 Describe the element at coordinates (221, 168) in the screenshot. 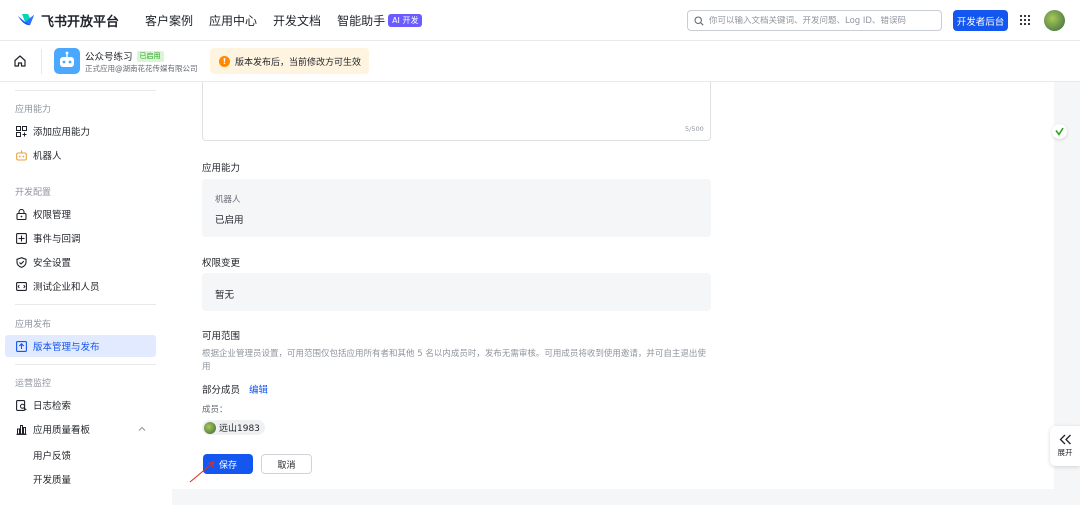

I see `capability-label: 应用能力` at that location.